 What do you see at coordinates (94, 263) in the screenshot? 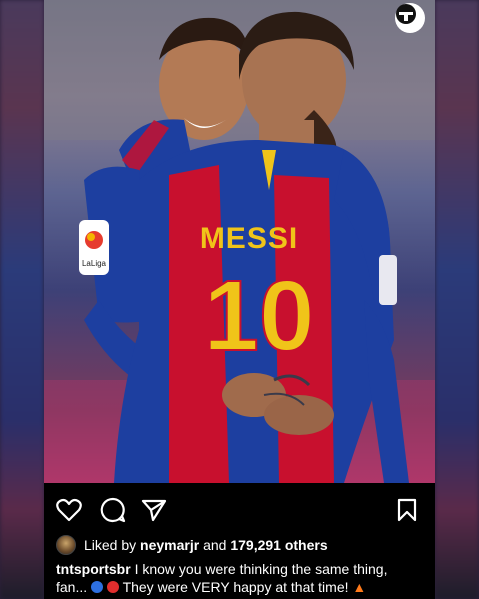
I see `sleeve-badge-text: LaLiga` at bounding box center [94, 263].